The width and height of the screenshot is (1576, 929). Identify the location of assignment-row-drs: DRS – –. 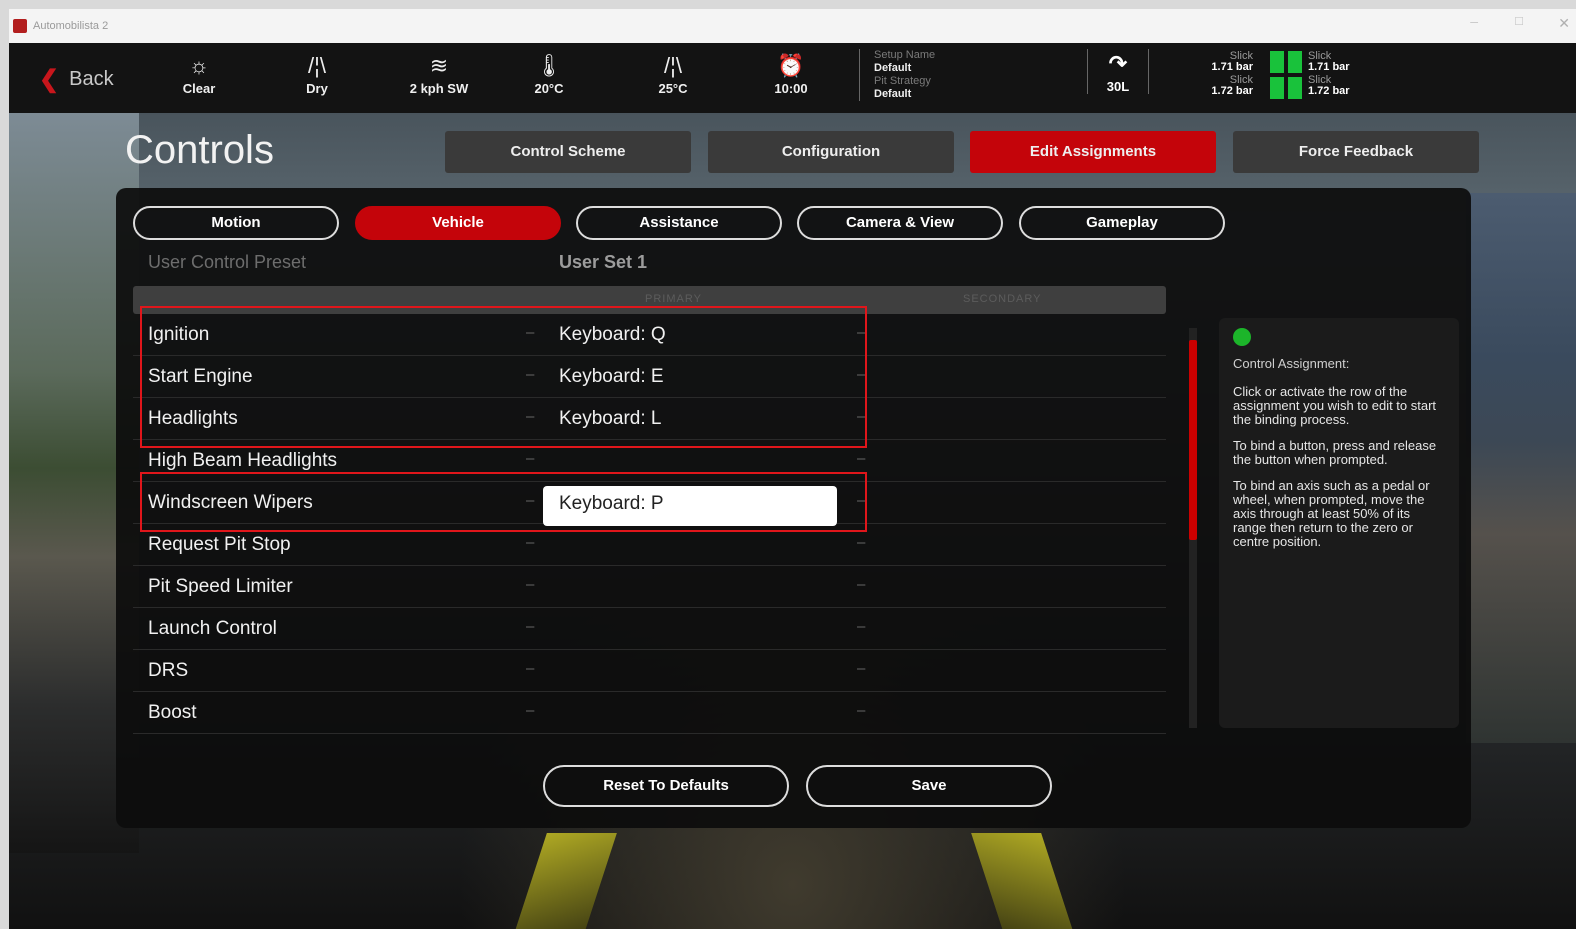
(649, 671).